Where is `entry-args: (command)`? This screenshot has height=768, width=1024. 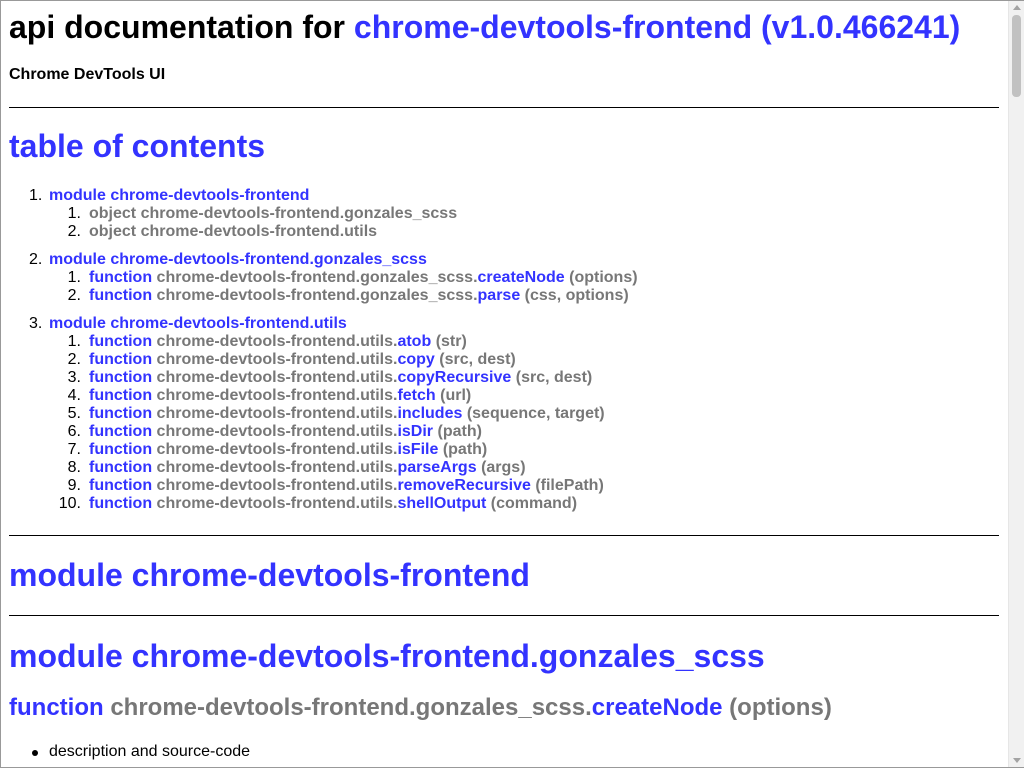 entry-args: (command) is located at coordinates (534, 503).